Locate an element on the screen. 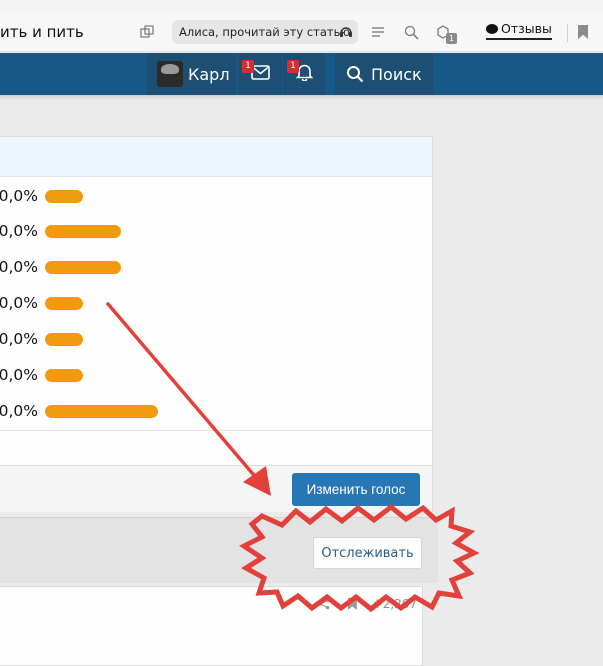  poll-divider is located at coordinates (216, 430).